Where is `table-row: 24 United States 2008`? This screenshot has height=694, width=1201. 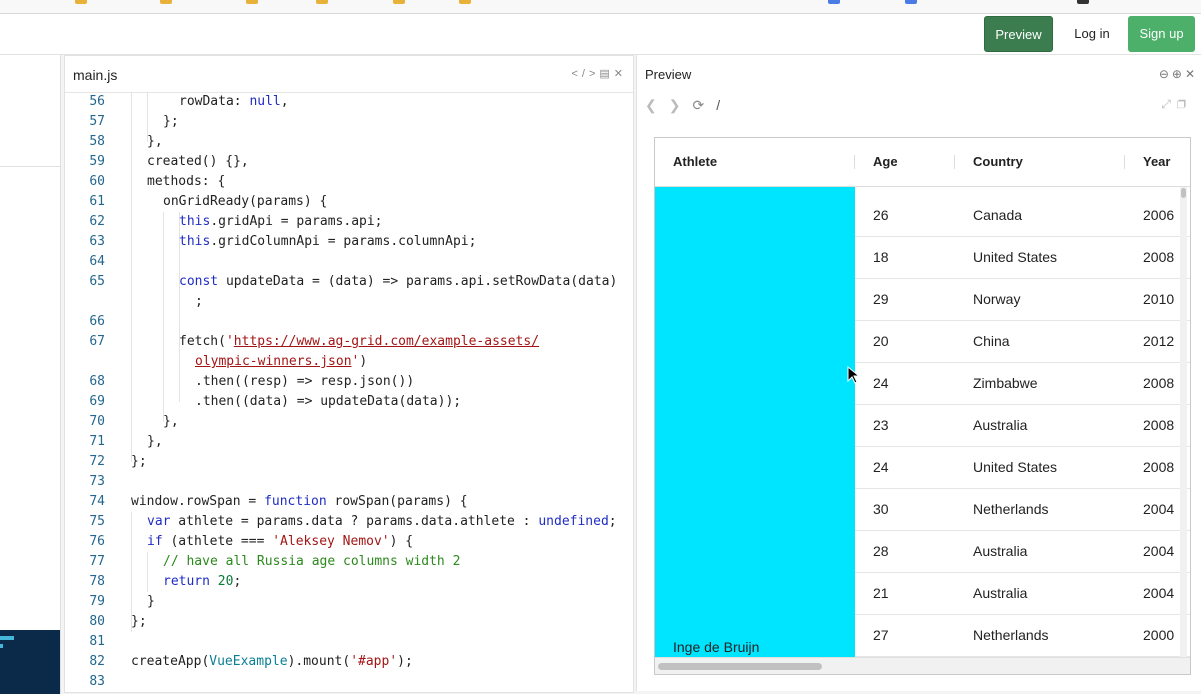 table-row: 24 United States 2008 is located at coordinates (1022, 467).